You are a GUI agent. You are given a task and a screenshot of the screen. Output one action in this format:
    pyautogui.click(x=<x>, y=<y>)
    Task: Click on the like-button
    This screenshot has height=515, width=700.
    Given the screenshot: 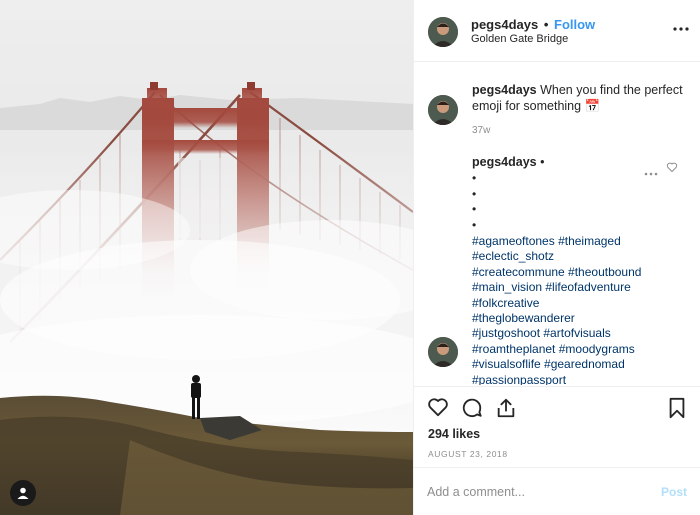 What is the action you would take?
    pyautogui.click(x=438, y=409)
    